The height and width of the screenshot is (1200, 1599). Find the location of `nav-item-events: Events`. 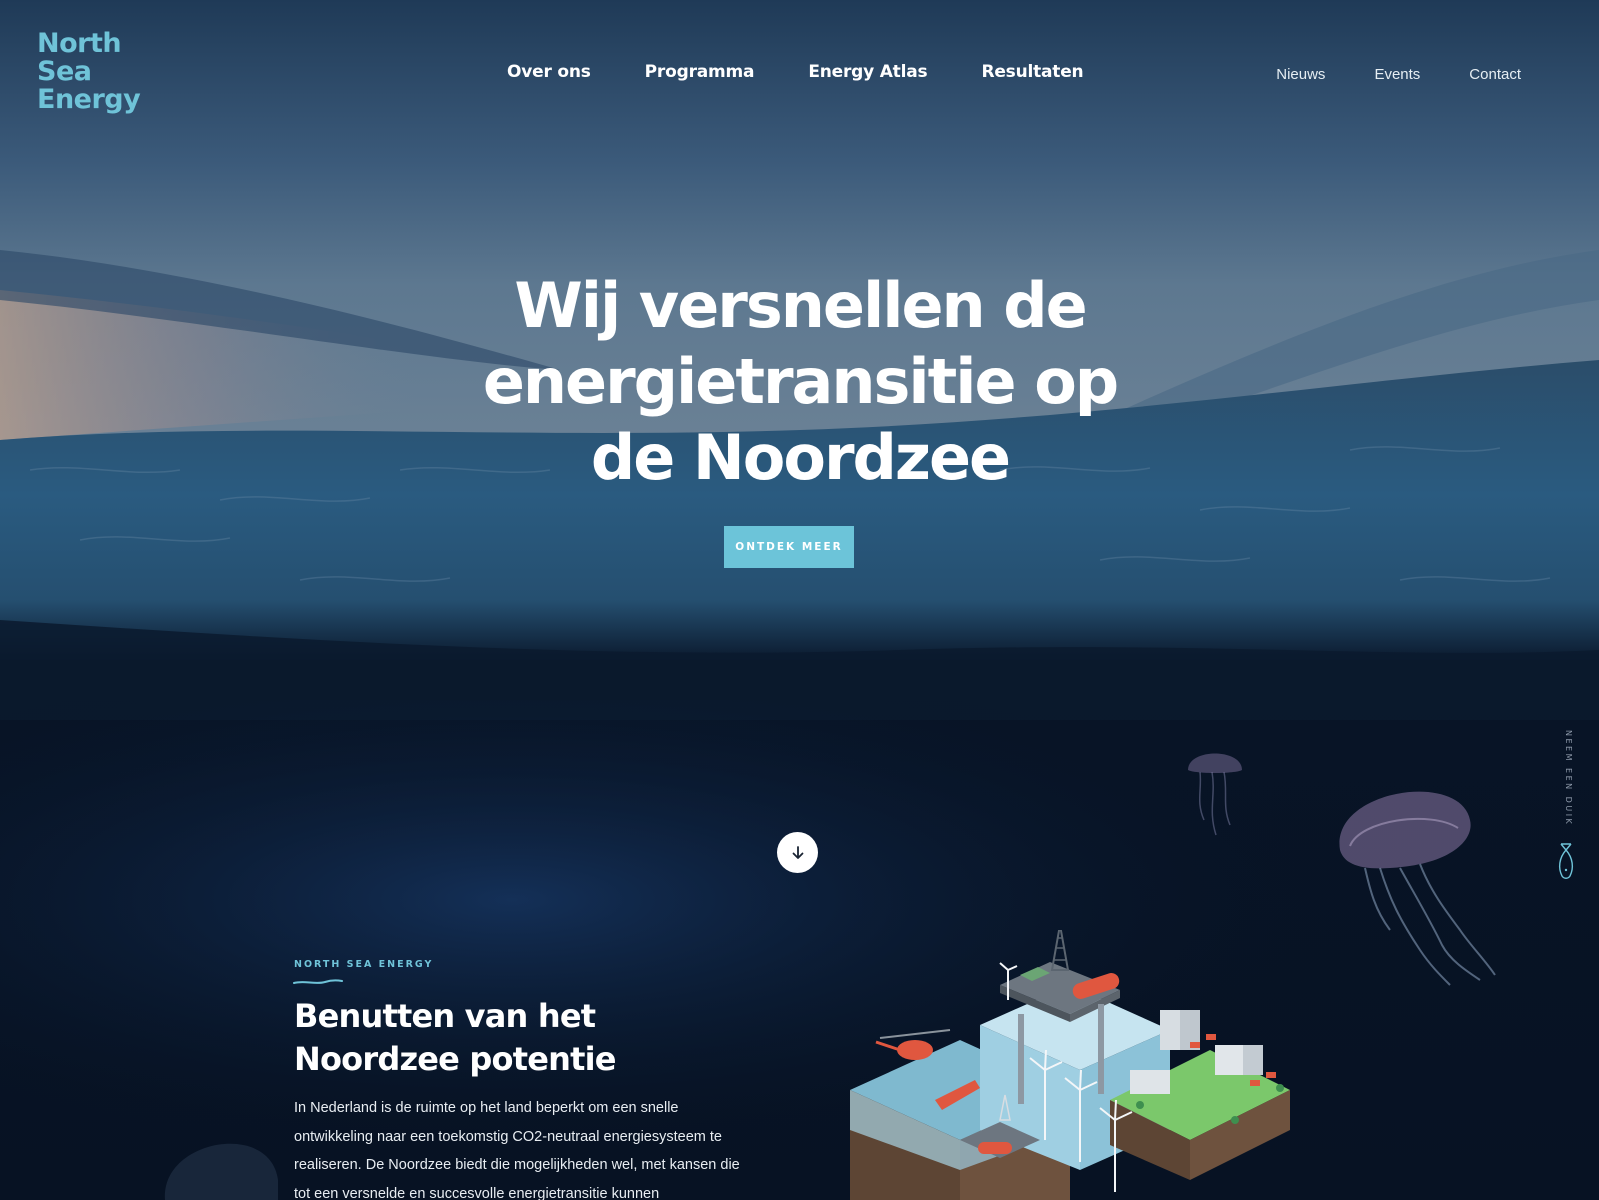

nav-item-events: Events is located at coordinates (1372, 74).